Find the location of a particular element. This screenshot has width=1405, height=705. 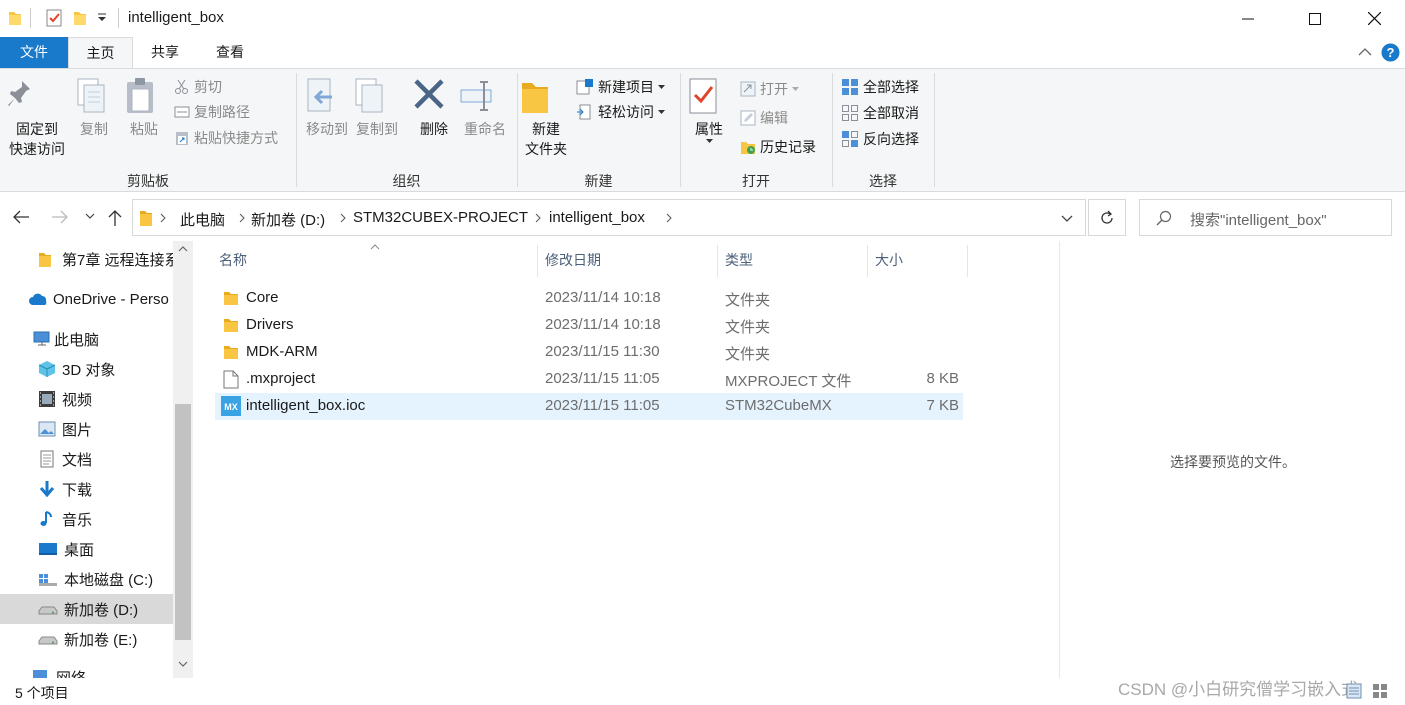

copy-path-button: 复制路径 is located at coordinates (212, 112).